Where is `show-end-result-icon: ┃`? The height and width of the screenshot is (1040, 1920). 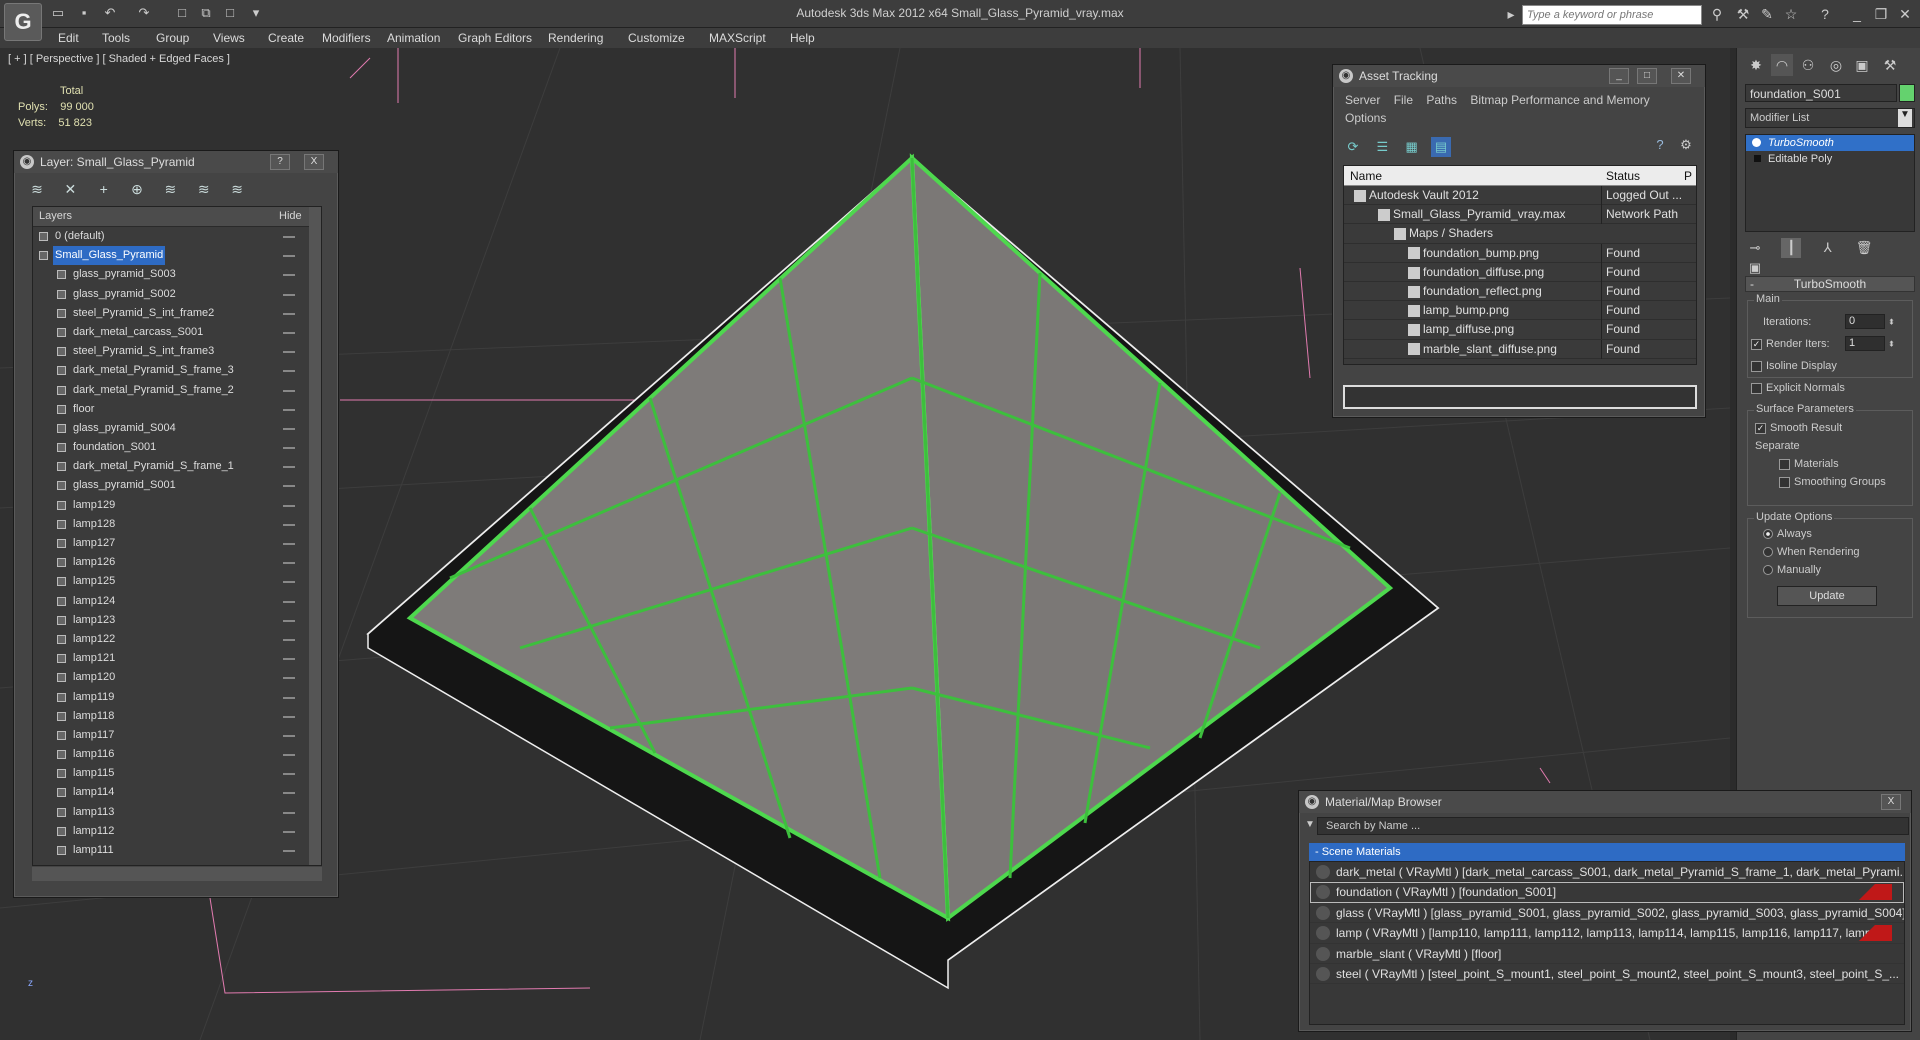
show-end-result-icon: ┃ is located at coordinates (1791, 248).